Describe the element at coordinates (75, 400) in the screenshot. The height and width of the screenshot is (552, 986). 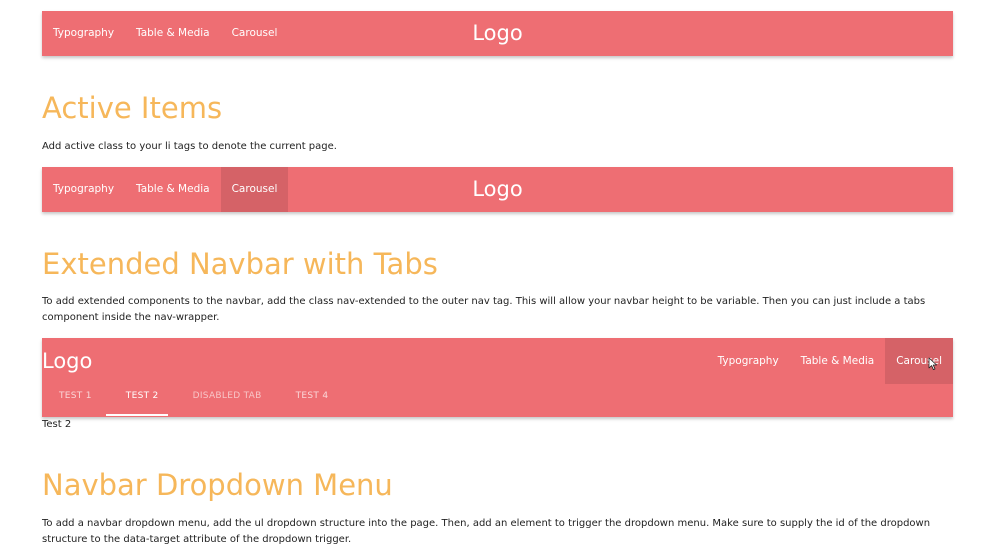
I see `tab-test-1: TEST 1` at that location.